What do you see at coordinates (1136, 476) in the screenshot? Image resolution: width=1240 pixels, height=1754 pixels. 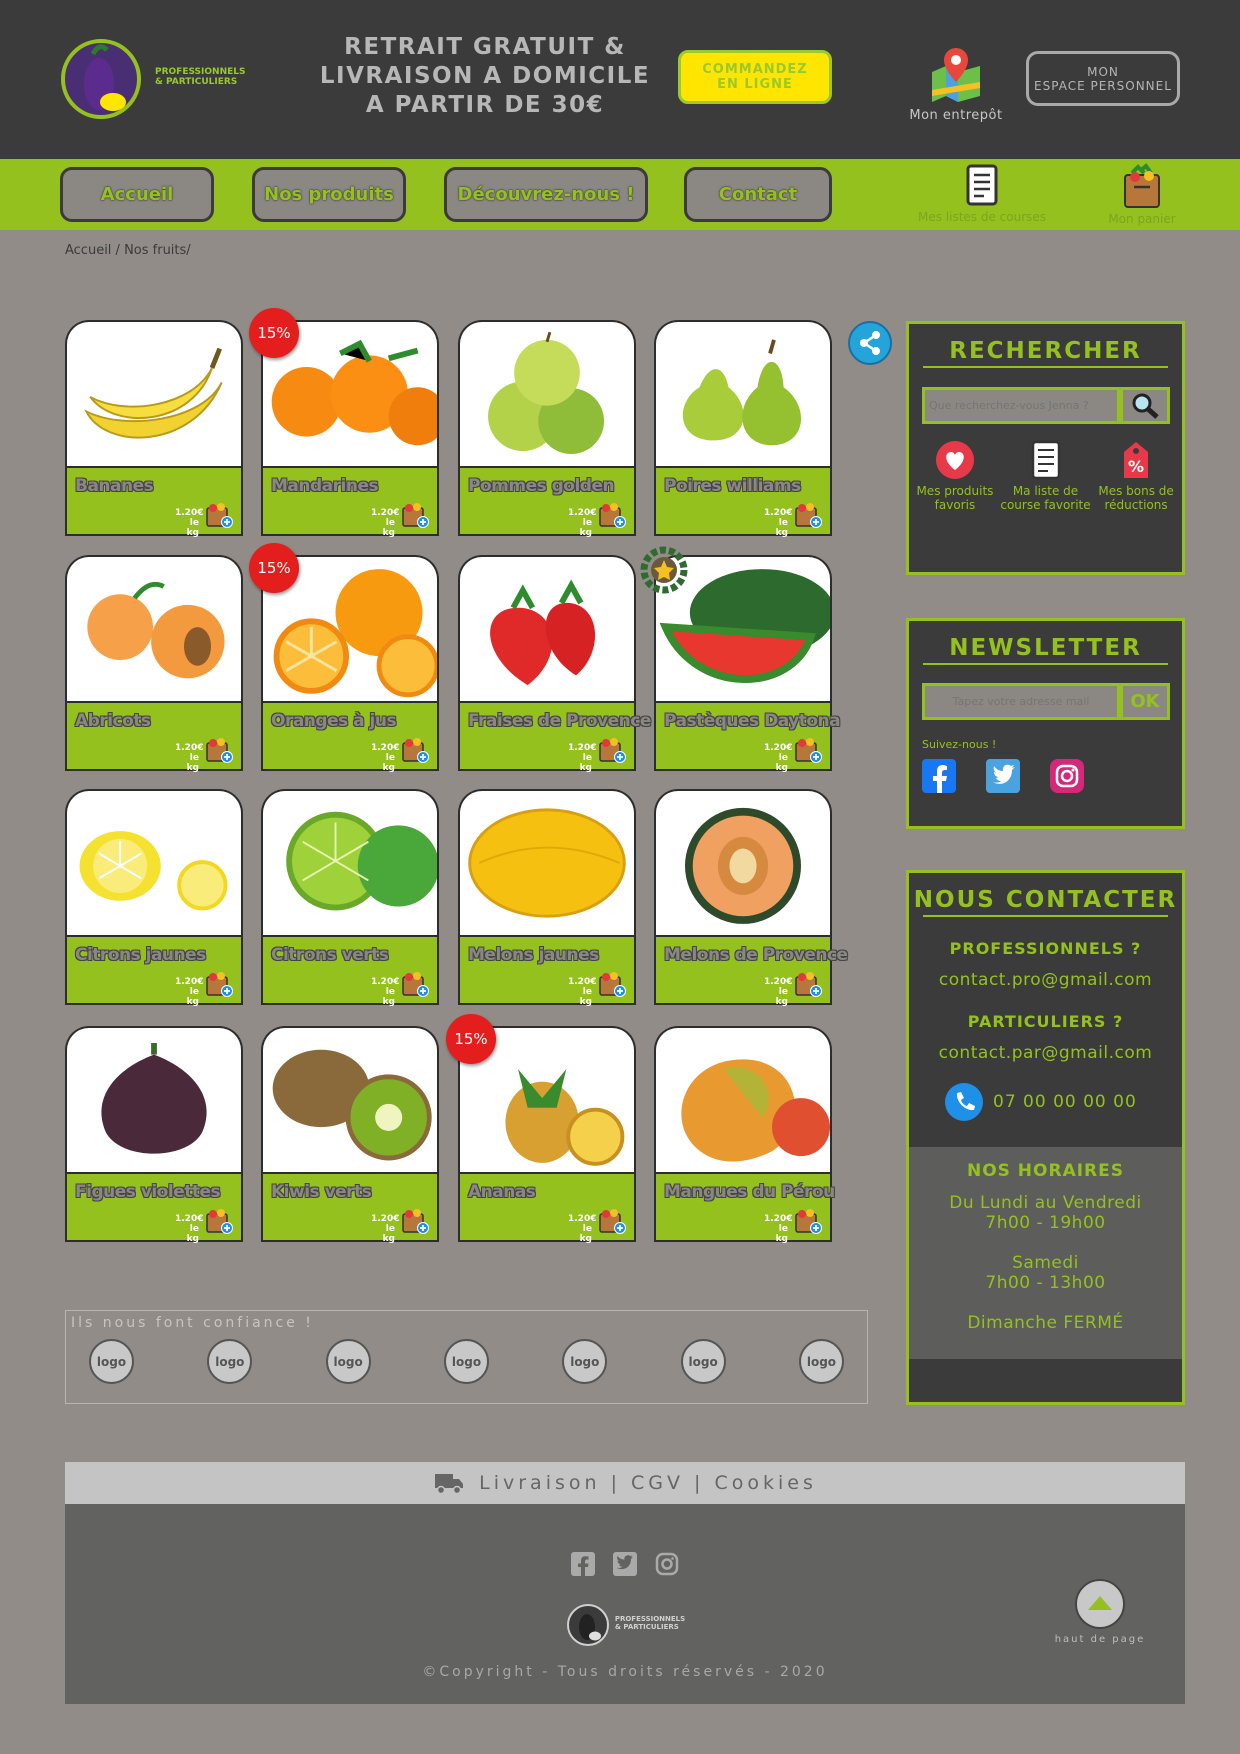 I see `coupons-shortcut: % Mes bons de réductions` at bounding box center [1136, 476].